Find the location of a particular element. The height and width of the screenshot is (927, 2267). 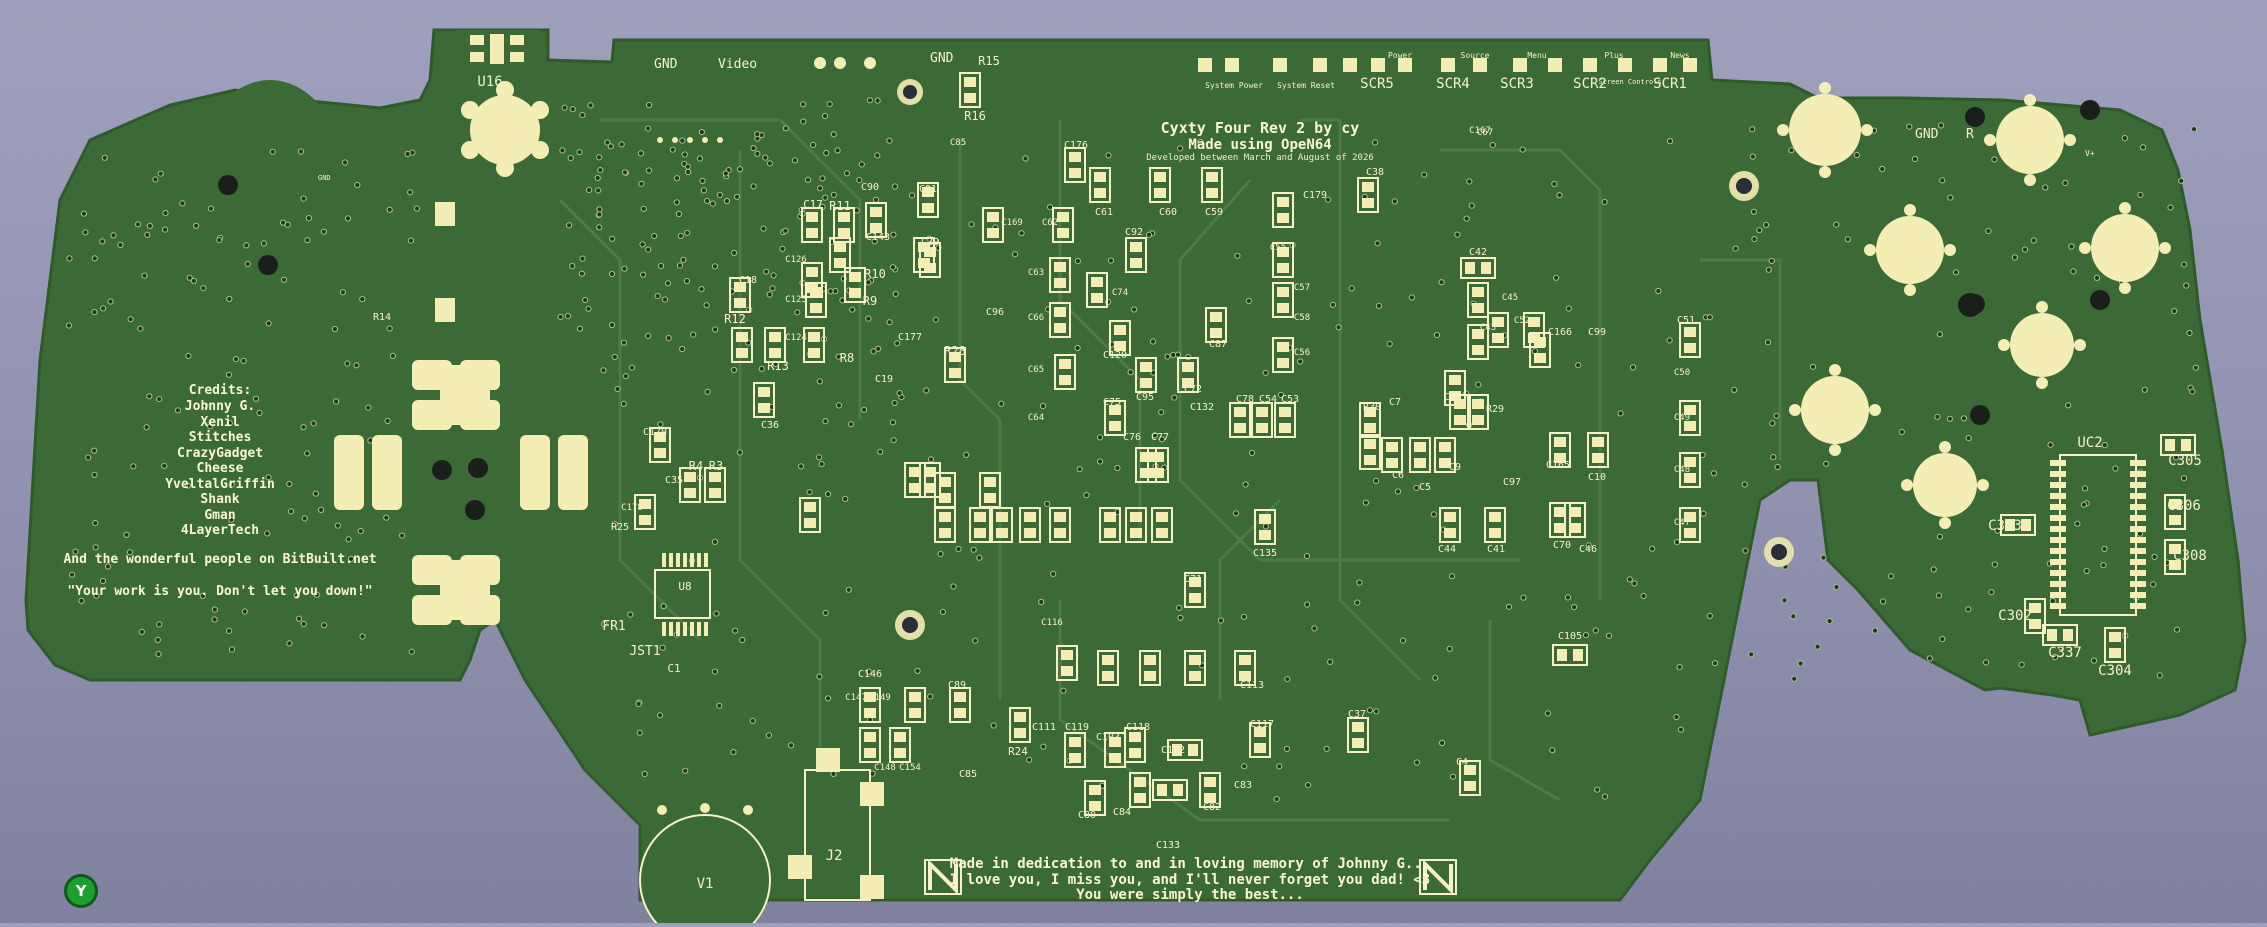

label-gnd-right: GND is located at coordinates (1927, 134).